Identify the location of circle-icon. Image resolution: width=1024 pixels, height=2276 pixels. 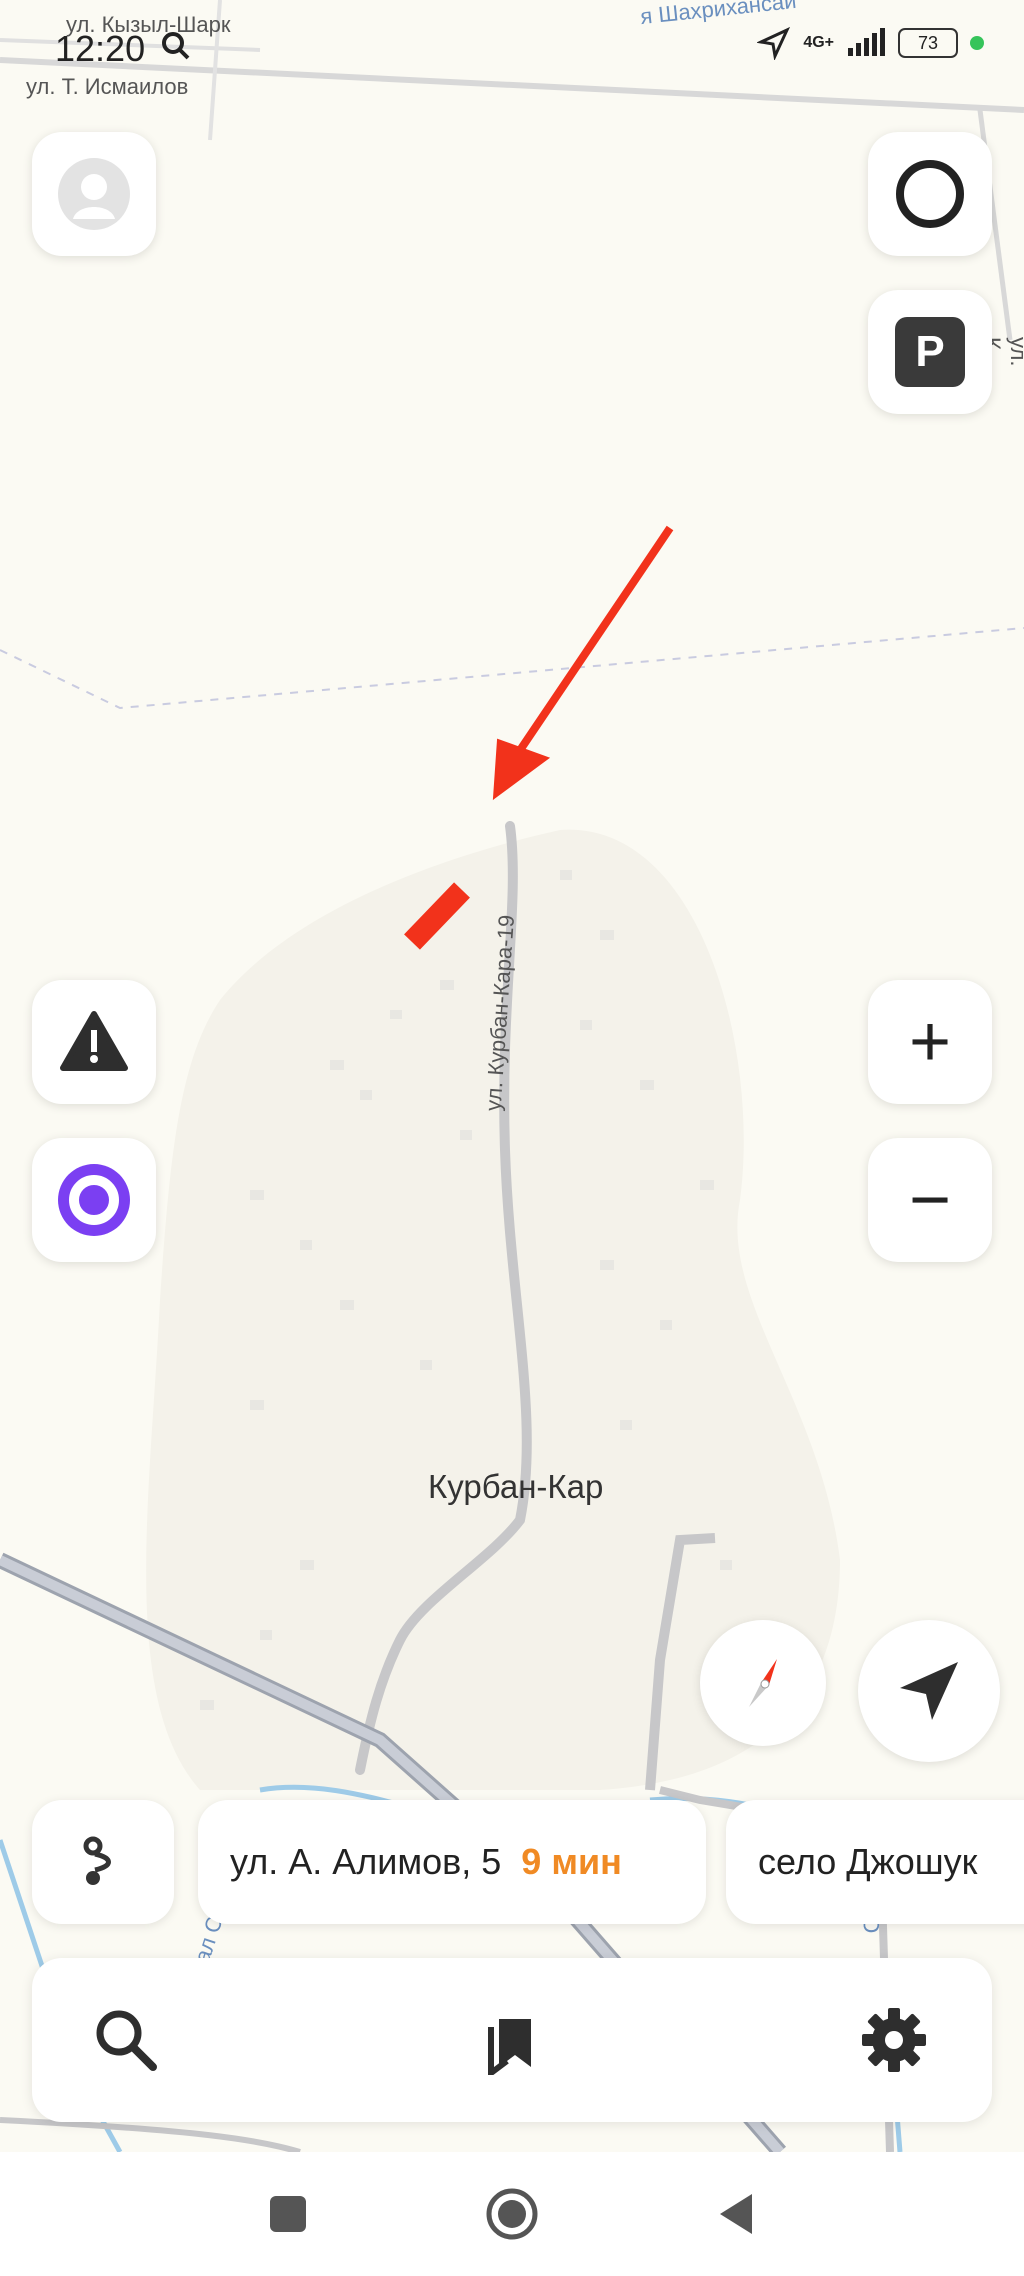
(512, 2214).